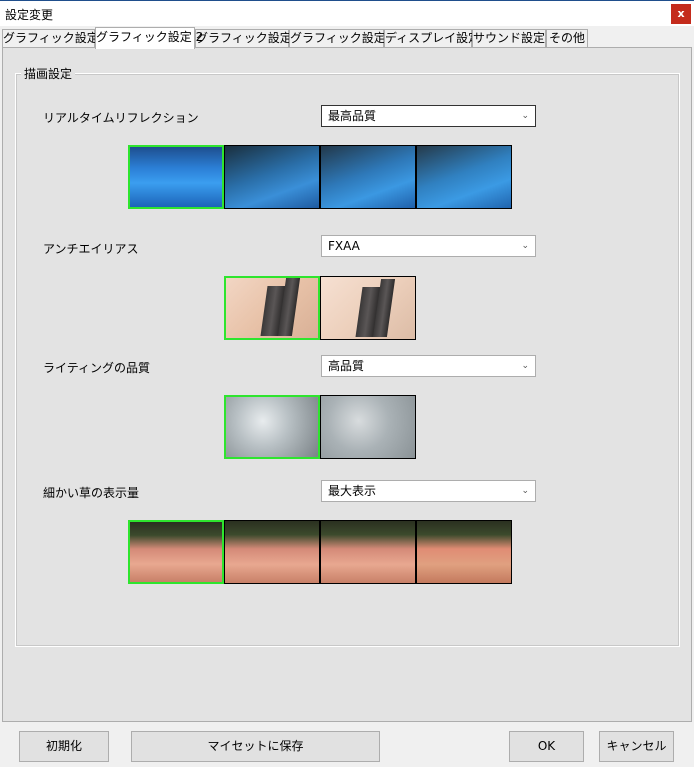  Describe the element at coordinates (347, 13) in the screenshot. I see `title-bar: 設定変更 x` at that location.